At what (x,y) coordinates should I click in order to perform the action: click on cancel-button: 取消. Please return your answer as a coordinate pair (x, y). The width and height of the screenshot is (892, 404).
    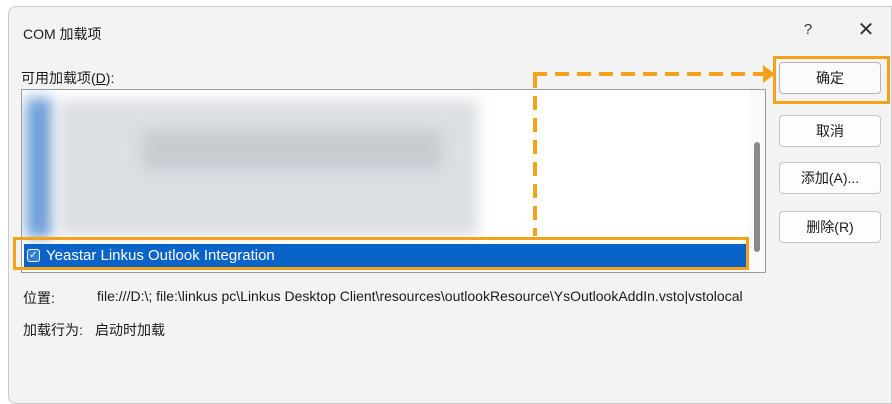
    Looking at the image, I should click on (830, 131).